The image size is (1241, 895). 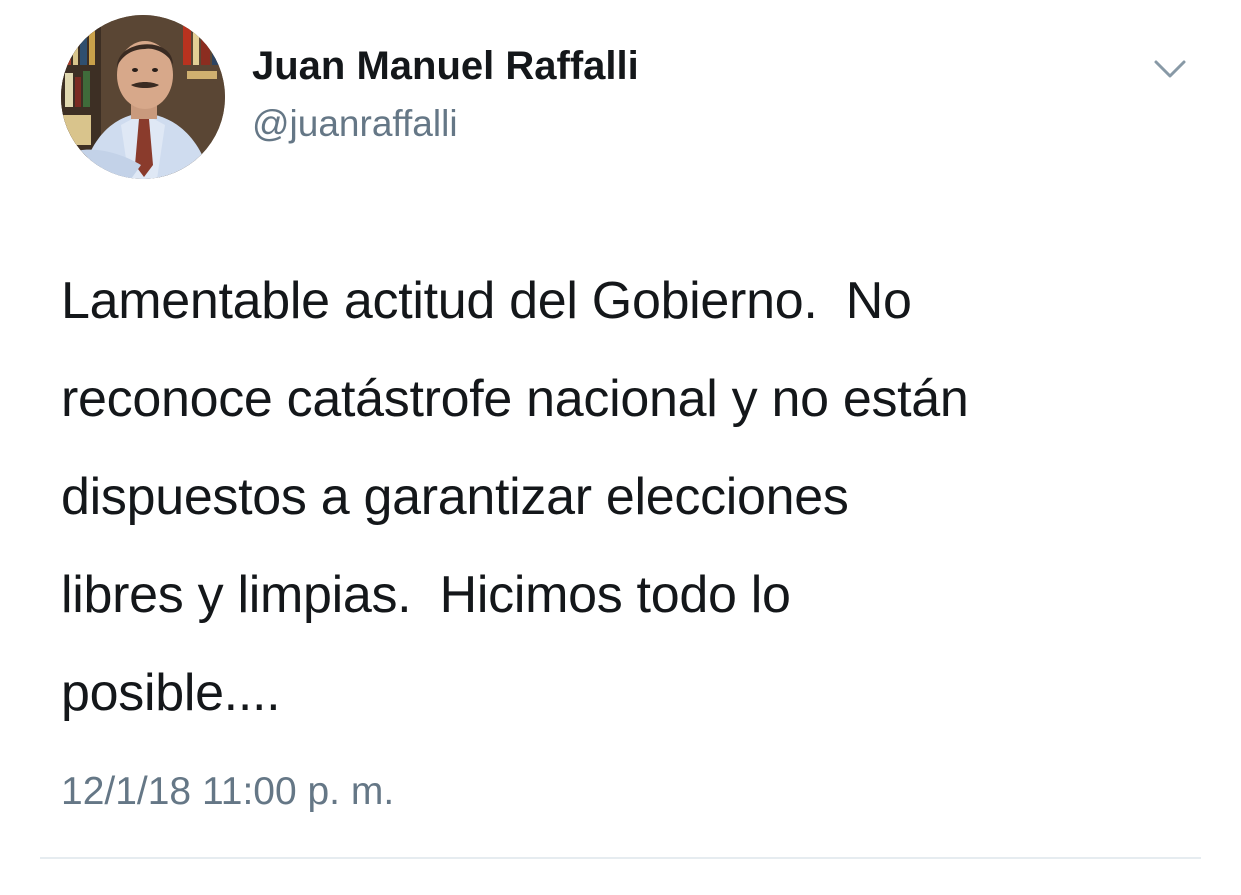 I want to click on user-handle: @juanraffalli, so click(x=355, y=124).